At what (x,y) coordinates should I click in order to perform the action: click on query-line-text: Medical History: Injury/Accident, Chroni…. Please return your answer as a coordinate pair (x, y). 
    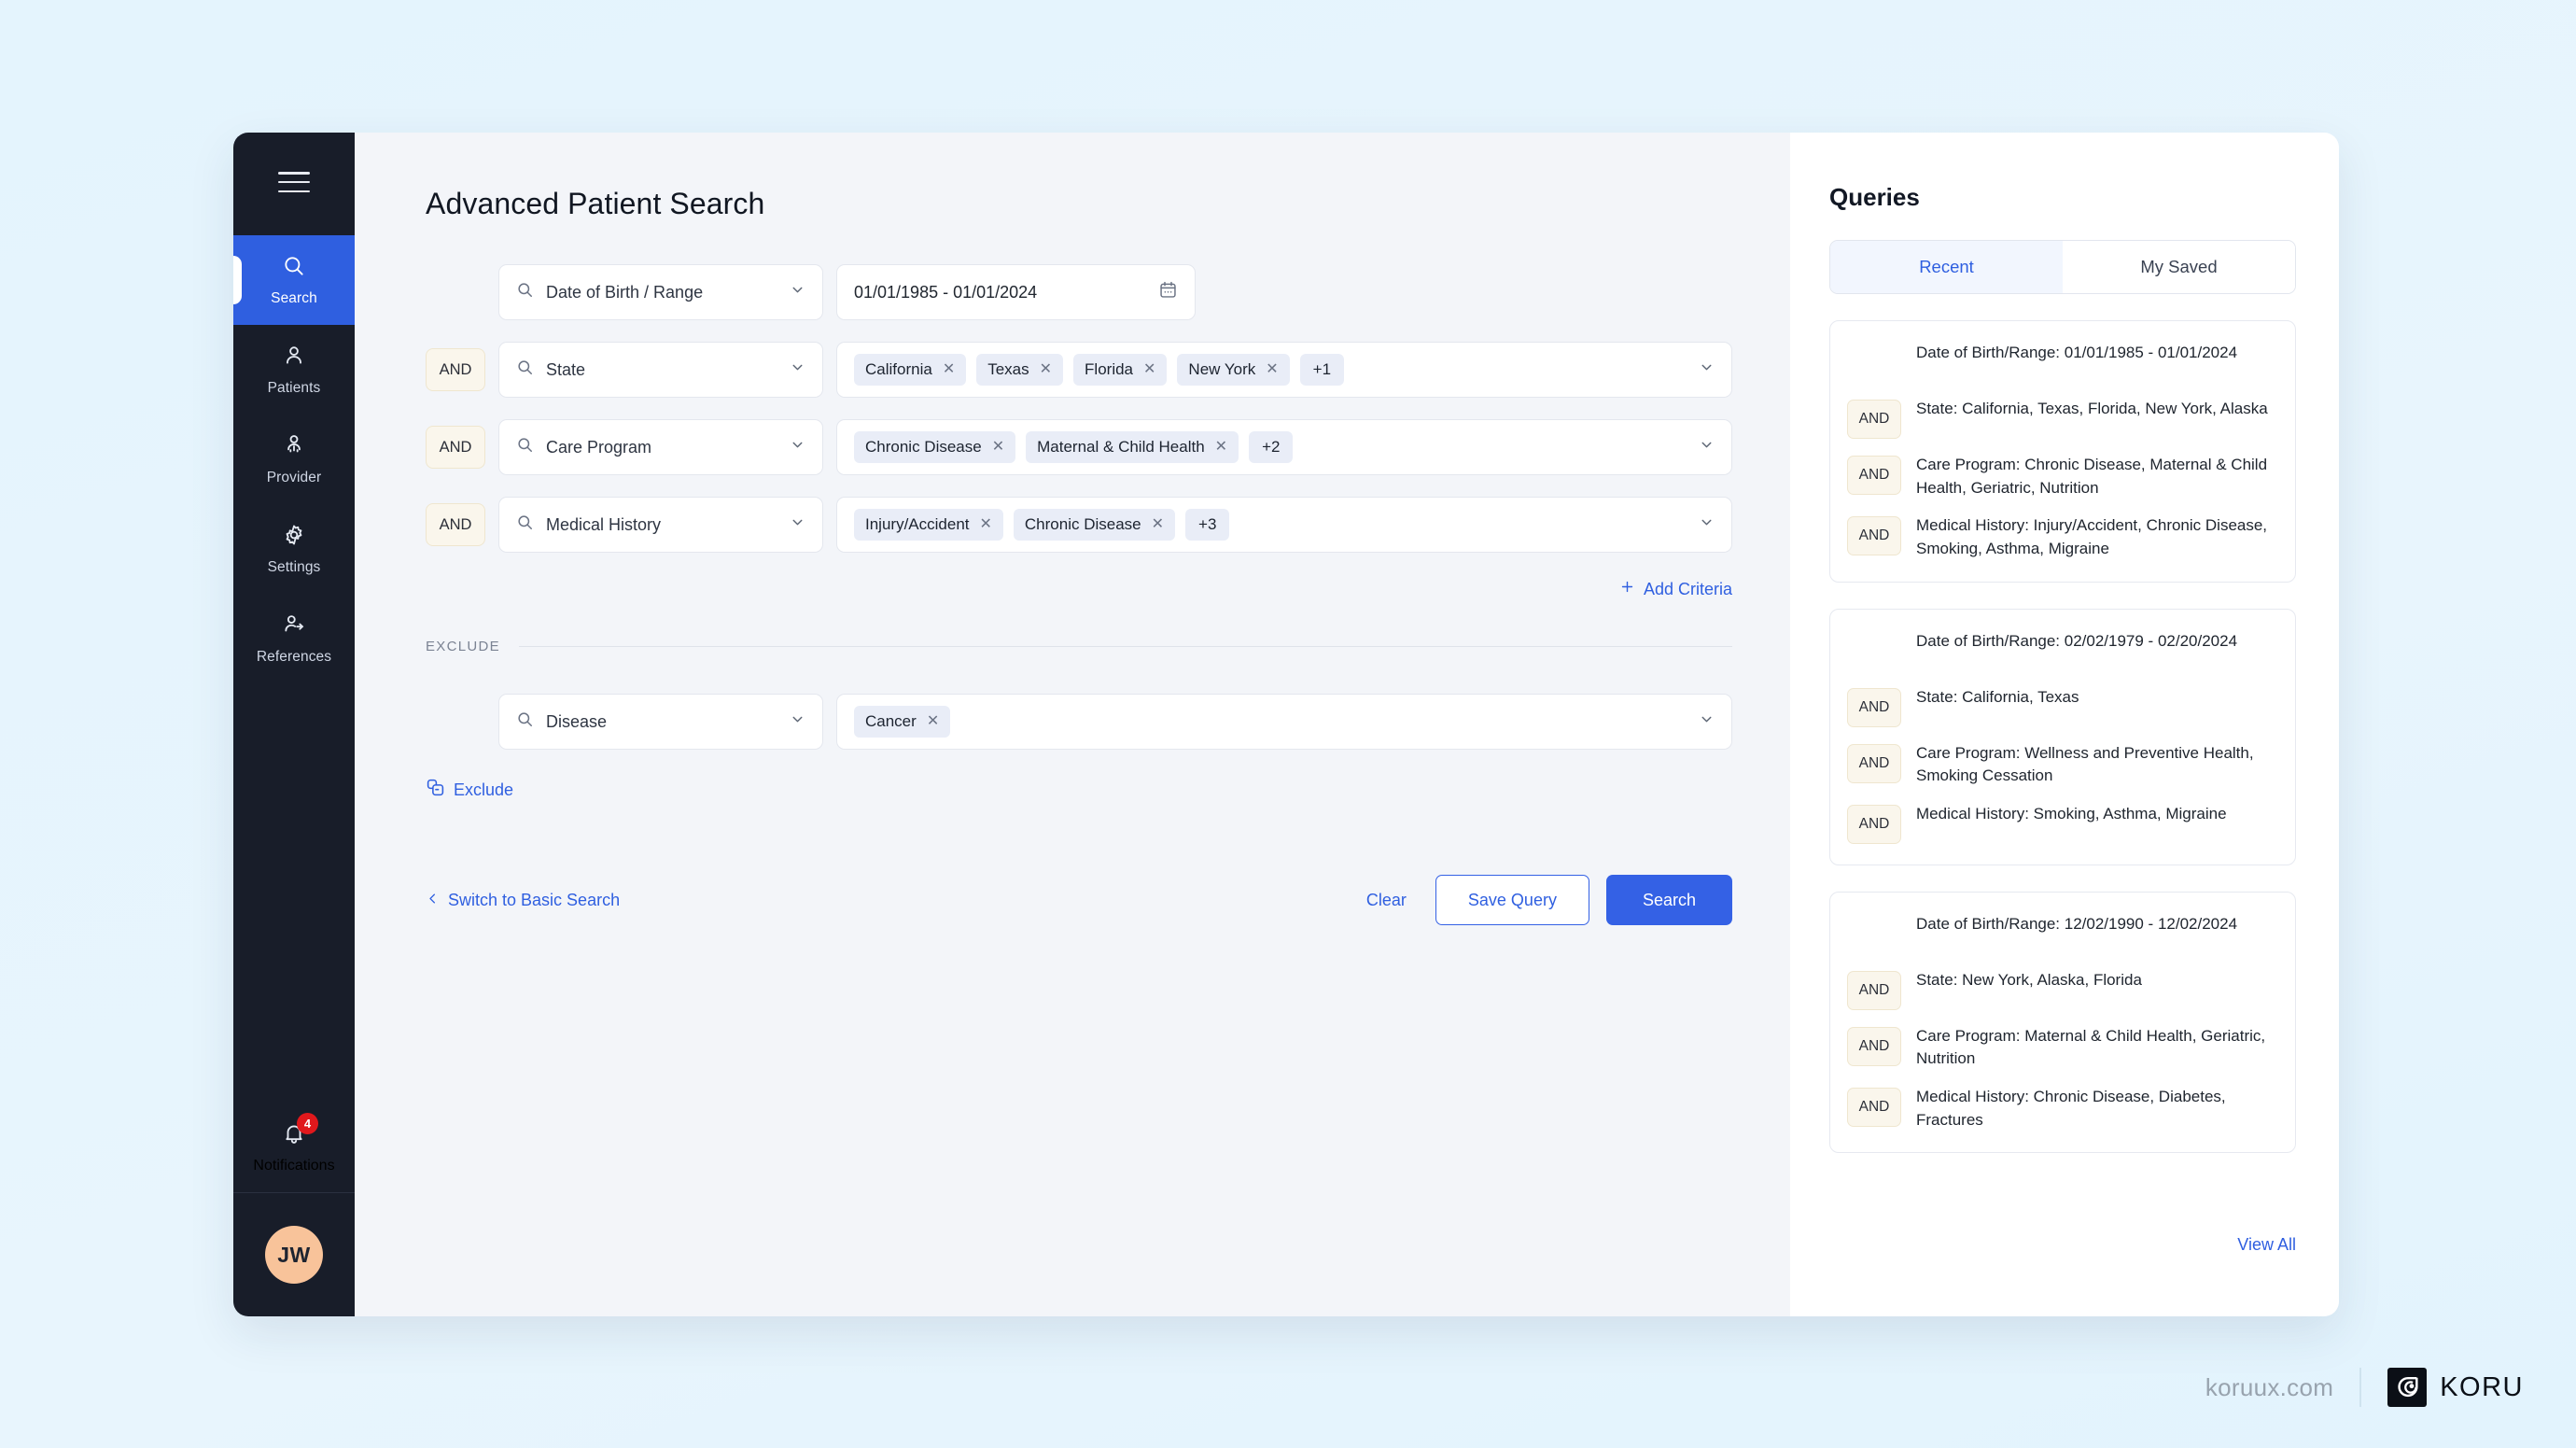
    Looking at the image, I should click on (2092, 536).